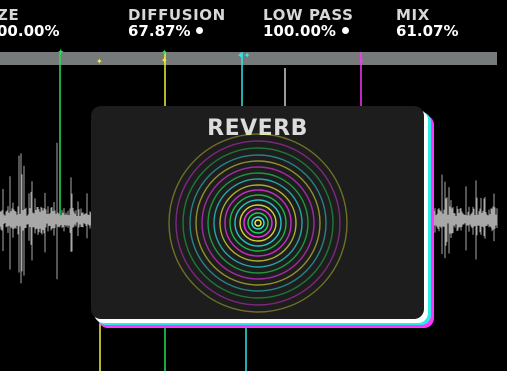 The width and height of the screenshot is (507, 371). Describe the element at coordinates (99, 61) in the screenshot. I see `cue-marker-yellow-icon: ✦` at that location.